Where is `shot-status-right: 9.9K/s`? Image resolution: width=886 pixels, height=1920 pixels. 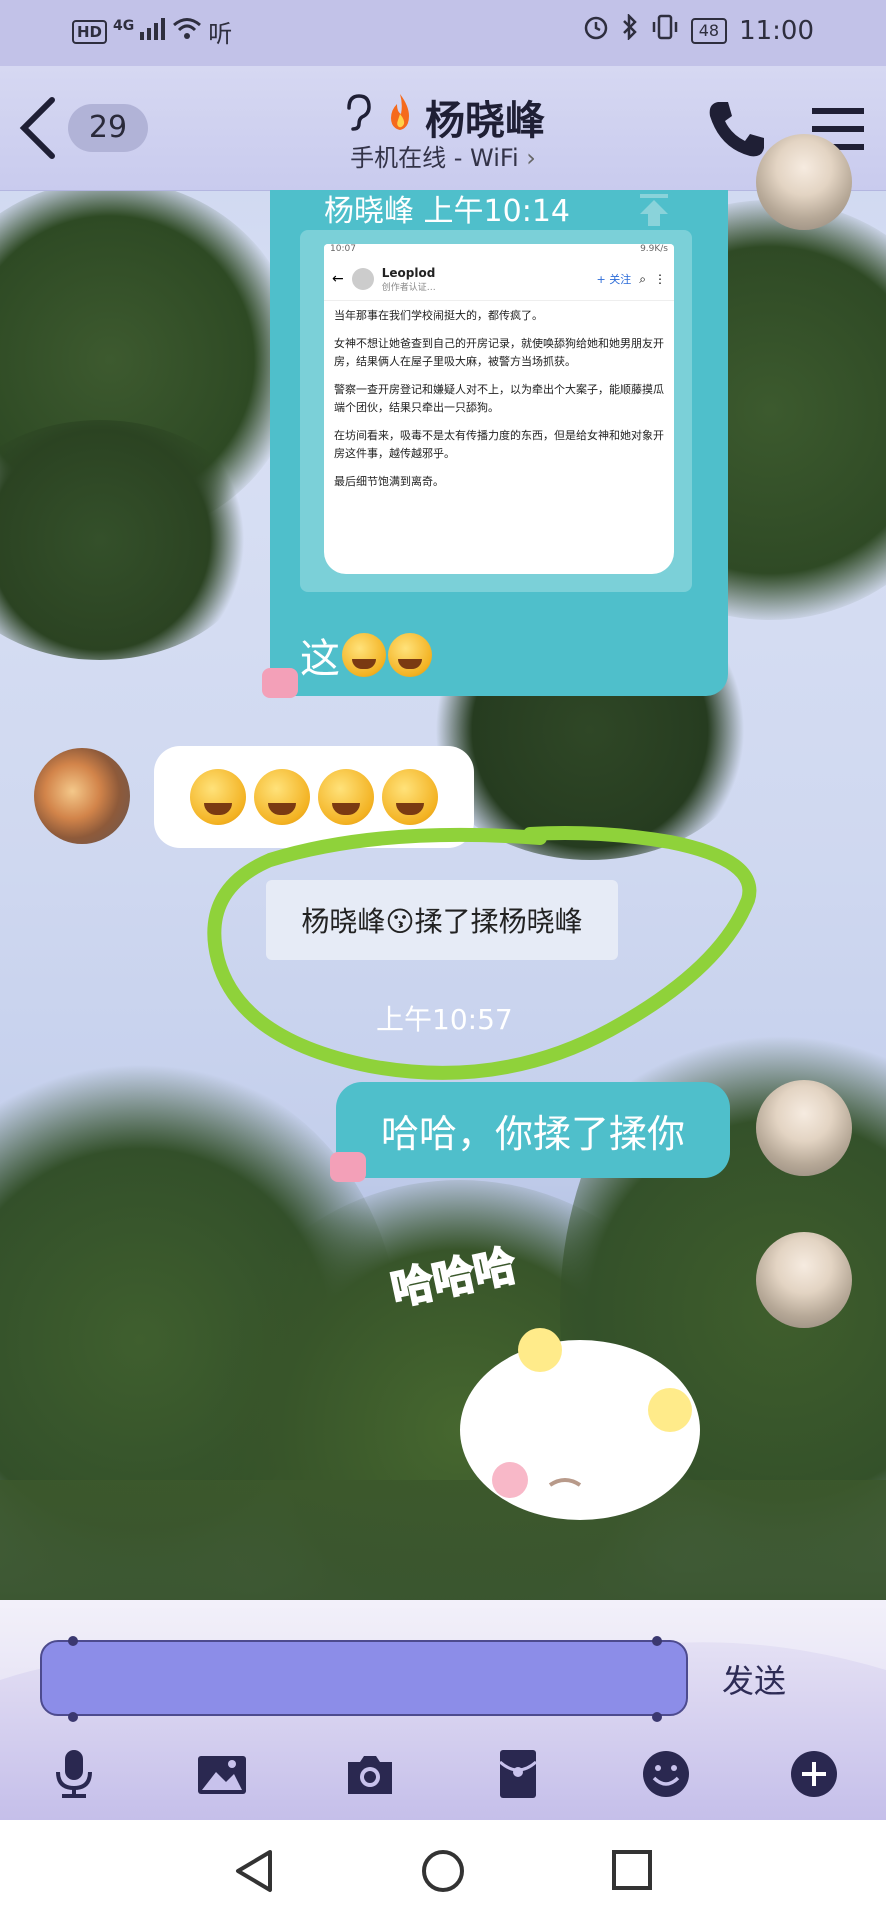 shot-status-right: 9.9K/s is located at coordinates (654, 249).